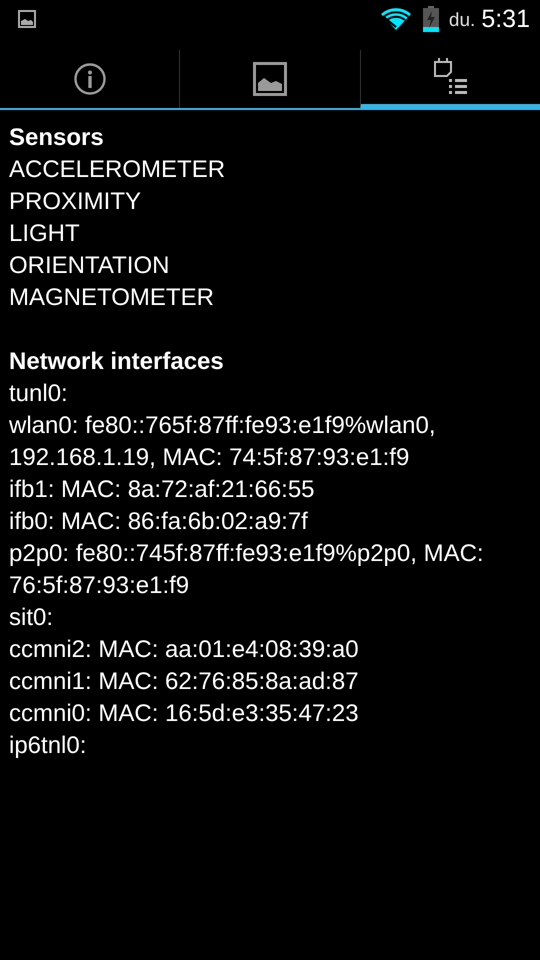 The image size is (540, 960). I want to click on info-line: sit0:, so click(31, 618).